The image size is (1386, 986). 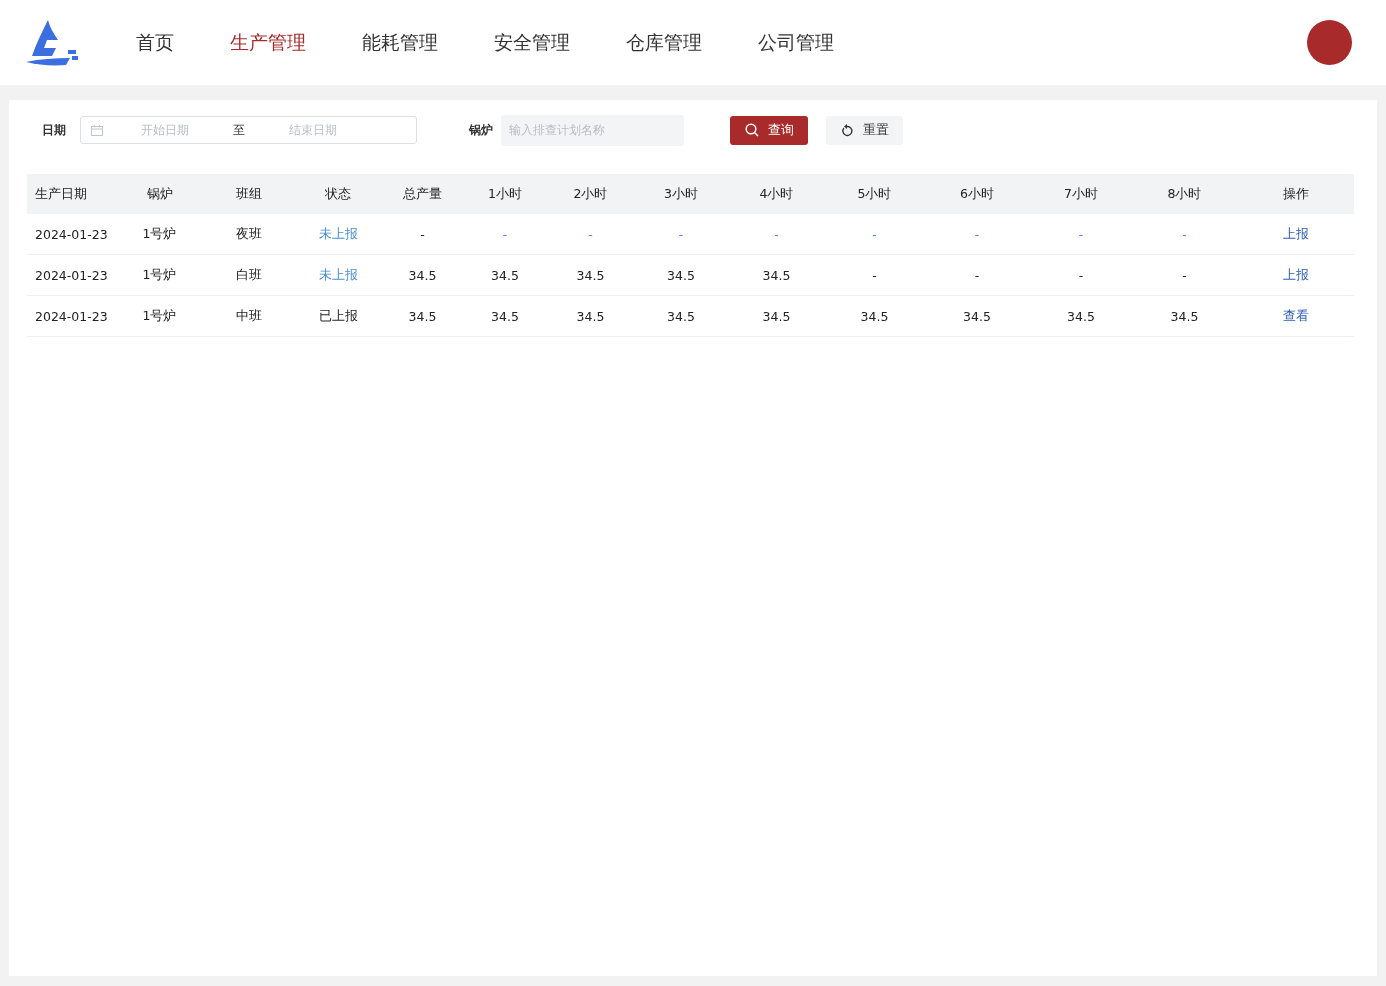 I want to click on nav-item: 生产管理, so click(x=268, y=42).